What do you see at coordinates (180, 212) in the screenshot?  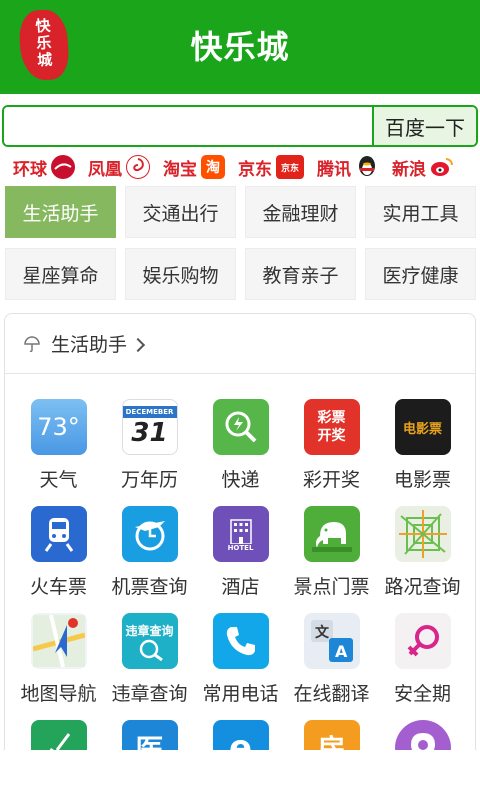 I see `tab-transport: 交通出行` at bounding box center [180, 212].